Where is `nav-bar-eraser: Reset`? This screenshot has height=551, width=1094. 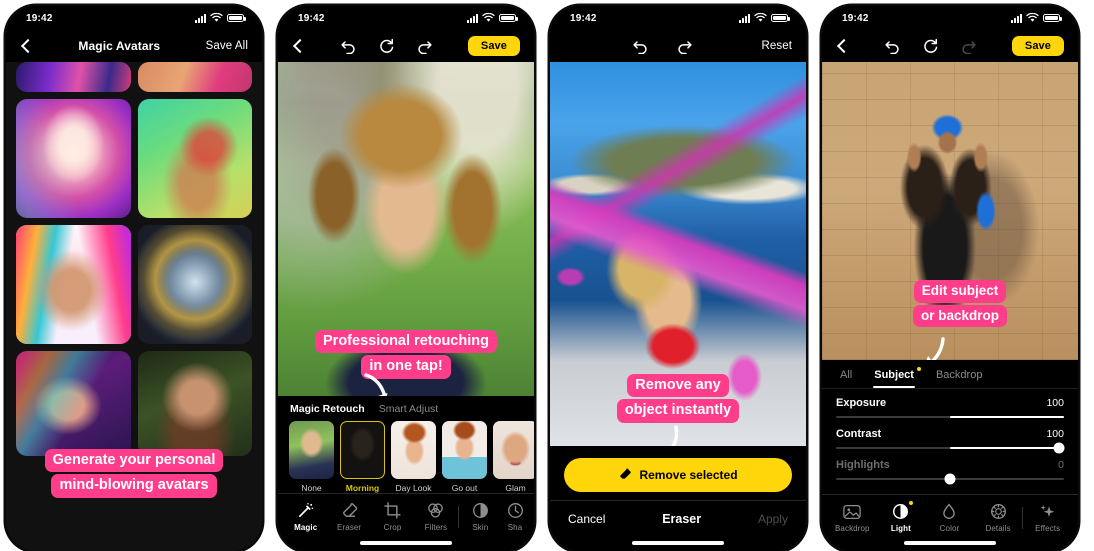
nav-bar-eraser: Reset is located at coordinates (678, 46).